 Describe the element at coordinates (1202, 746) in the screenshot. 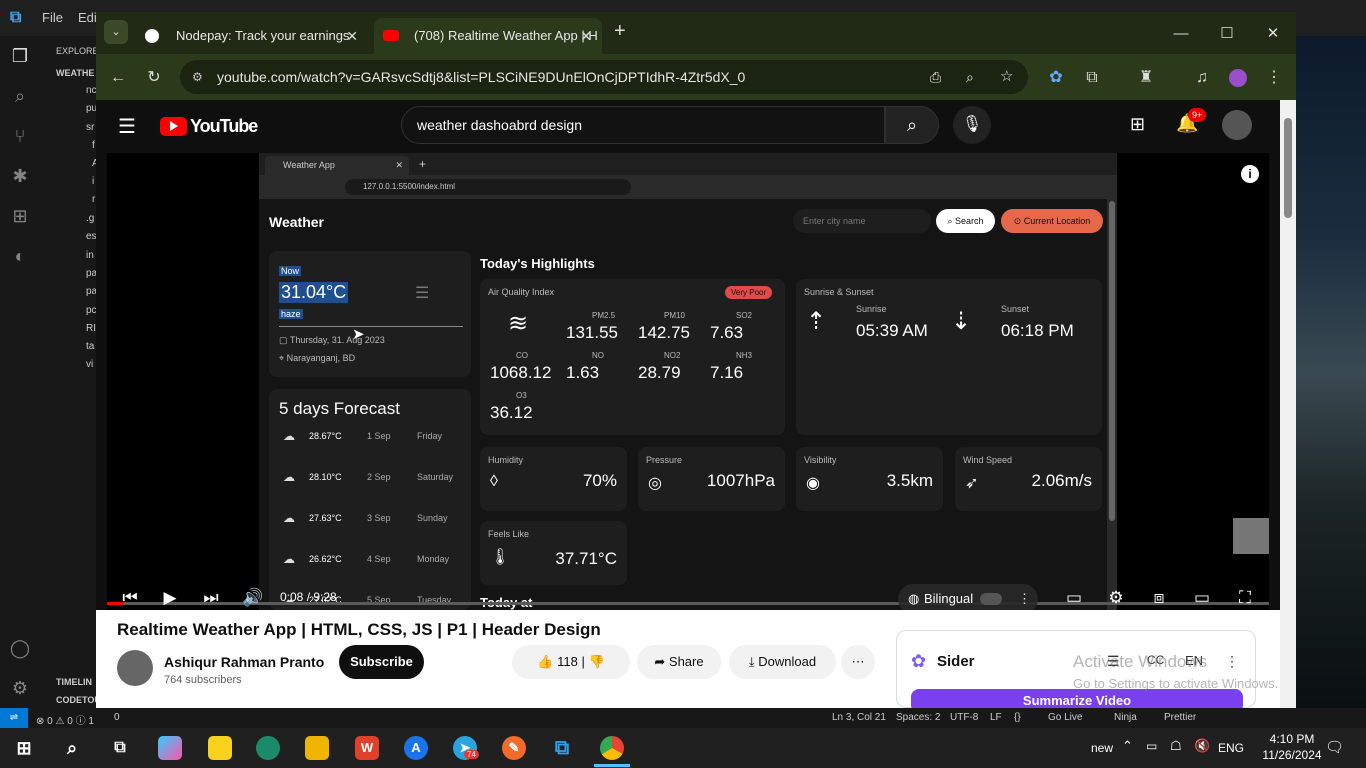

I see `volume-mute-icon: 🔇` at that location.